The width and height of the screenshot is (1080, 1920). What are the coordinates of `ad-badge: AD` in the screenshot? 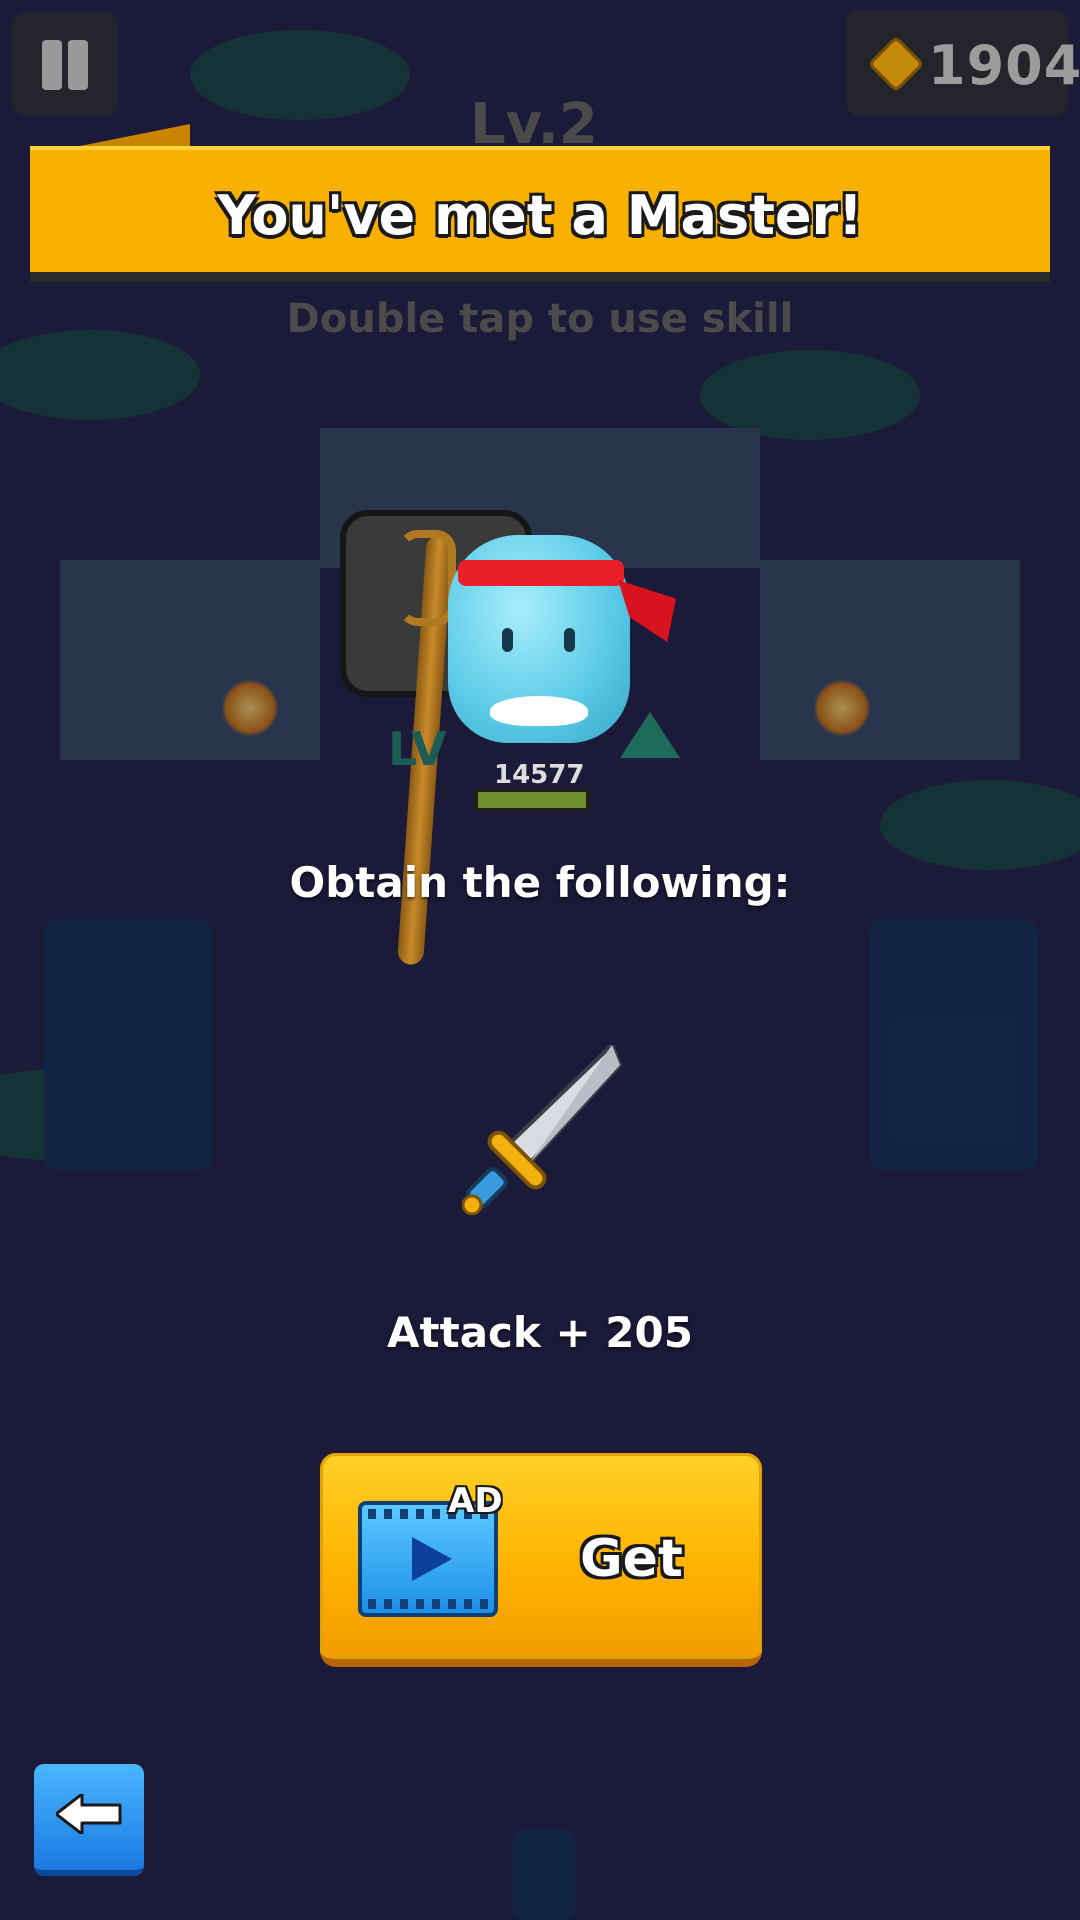 It's located at (475, 1501).